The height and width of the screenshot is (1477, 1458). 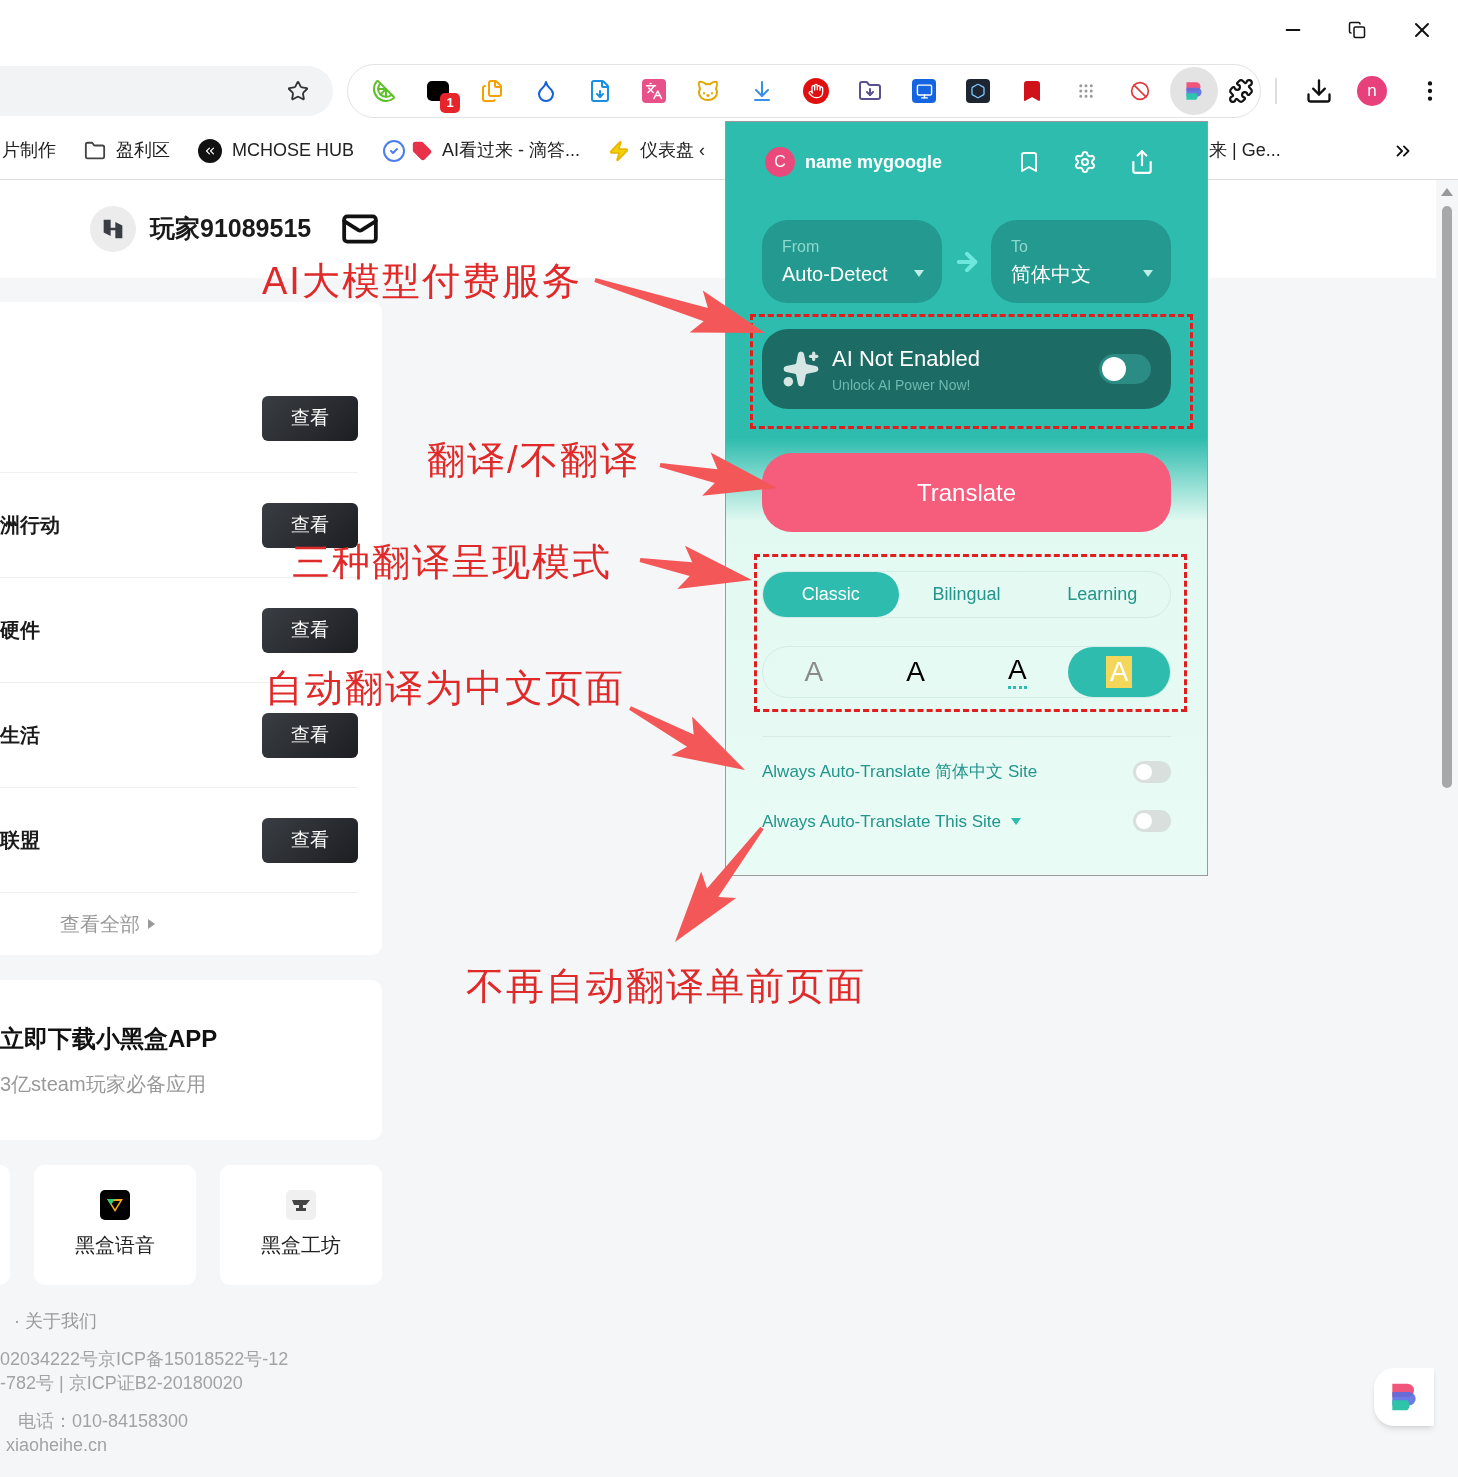 What do you see at coordinates (708, 91) in the screenshot?
I see `cat-icon` at bounding box center [708, 91].